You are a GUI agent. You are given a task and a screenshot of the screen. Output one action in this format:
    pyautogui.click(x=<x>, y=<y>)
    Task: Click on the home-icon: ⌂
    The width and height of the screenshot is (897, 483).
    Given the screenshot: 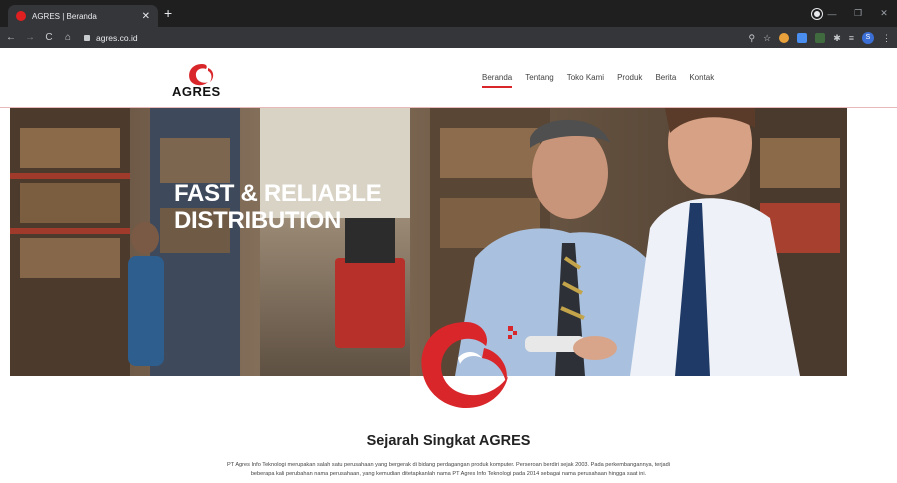 What is the action you would take?
    pyautogui.click(x=68, y=37)
    